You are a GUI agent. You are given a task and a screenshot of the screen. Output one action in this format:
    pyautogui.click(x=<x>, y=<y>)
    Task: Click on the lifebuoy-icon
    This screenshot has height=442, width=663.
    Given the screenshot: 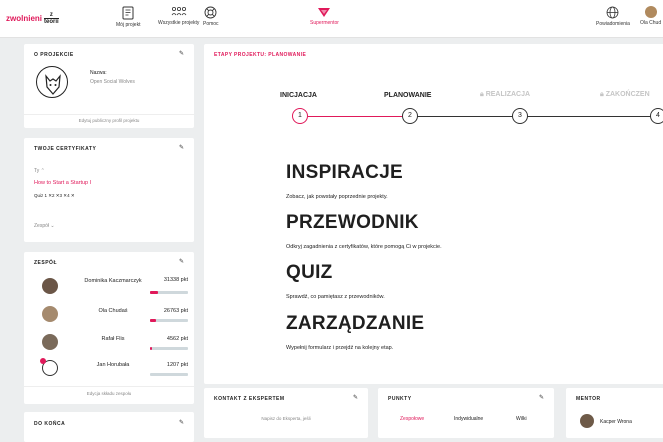 What is the action you would take?
    pyautogui.click(x=210, y=12)
    